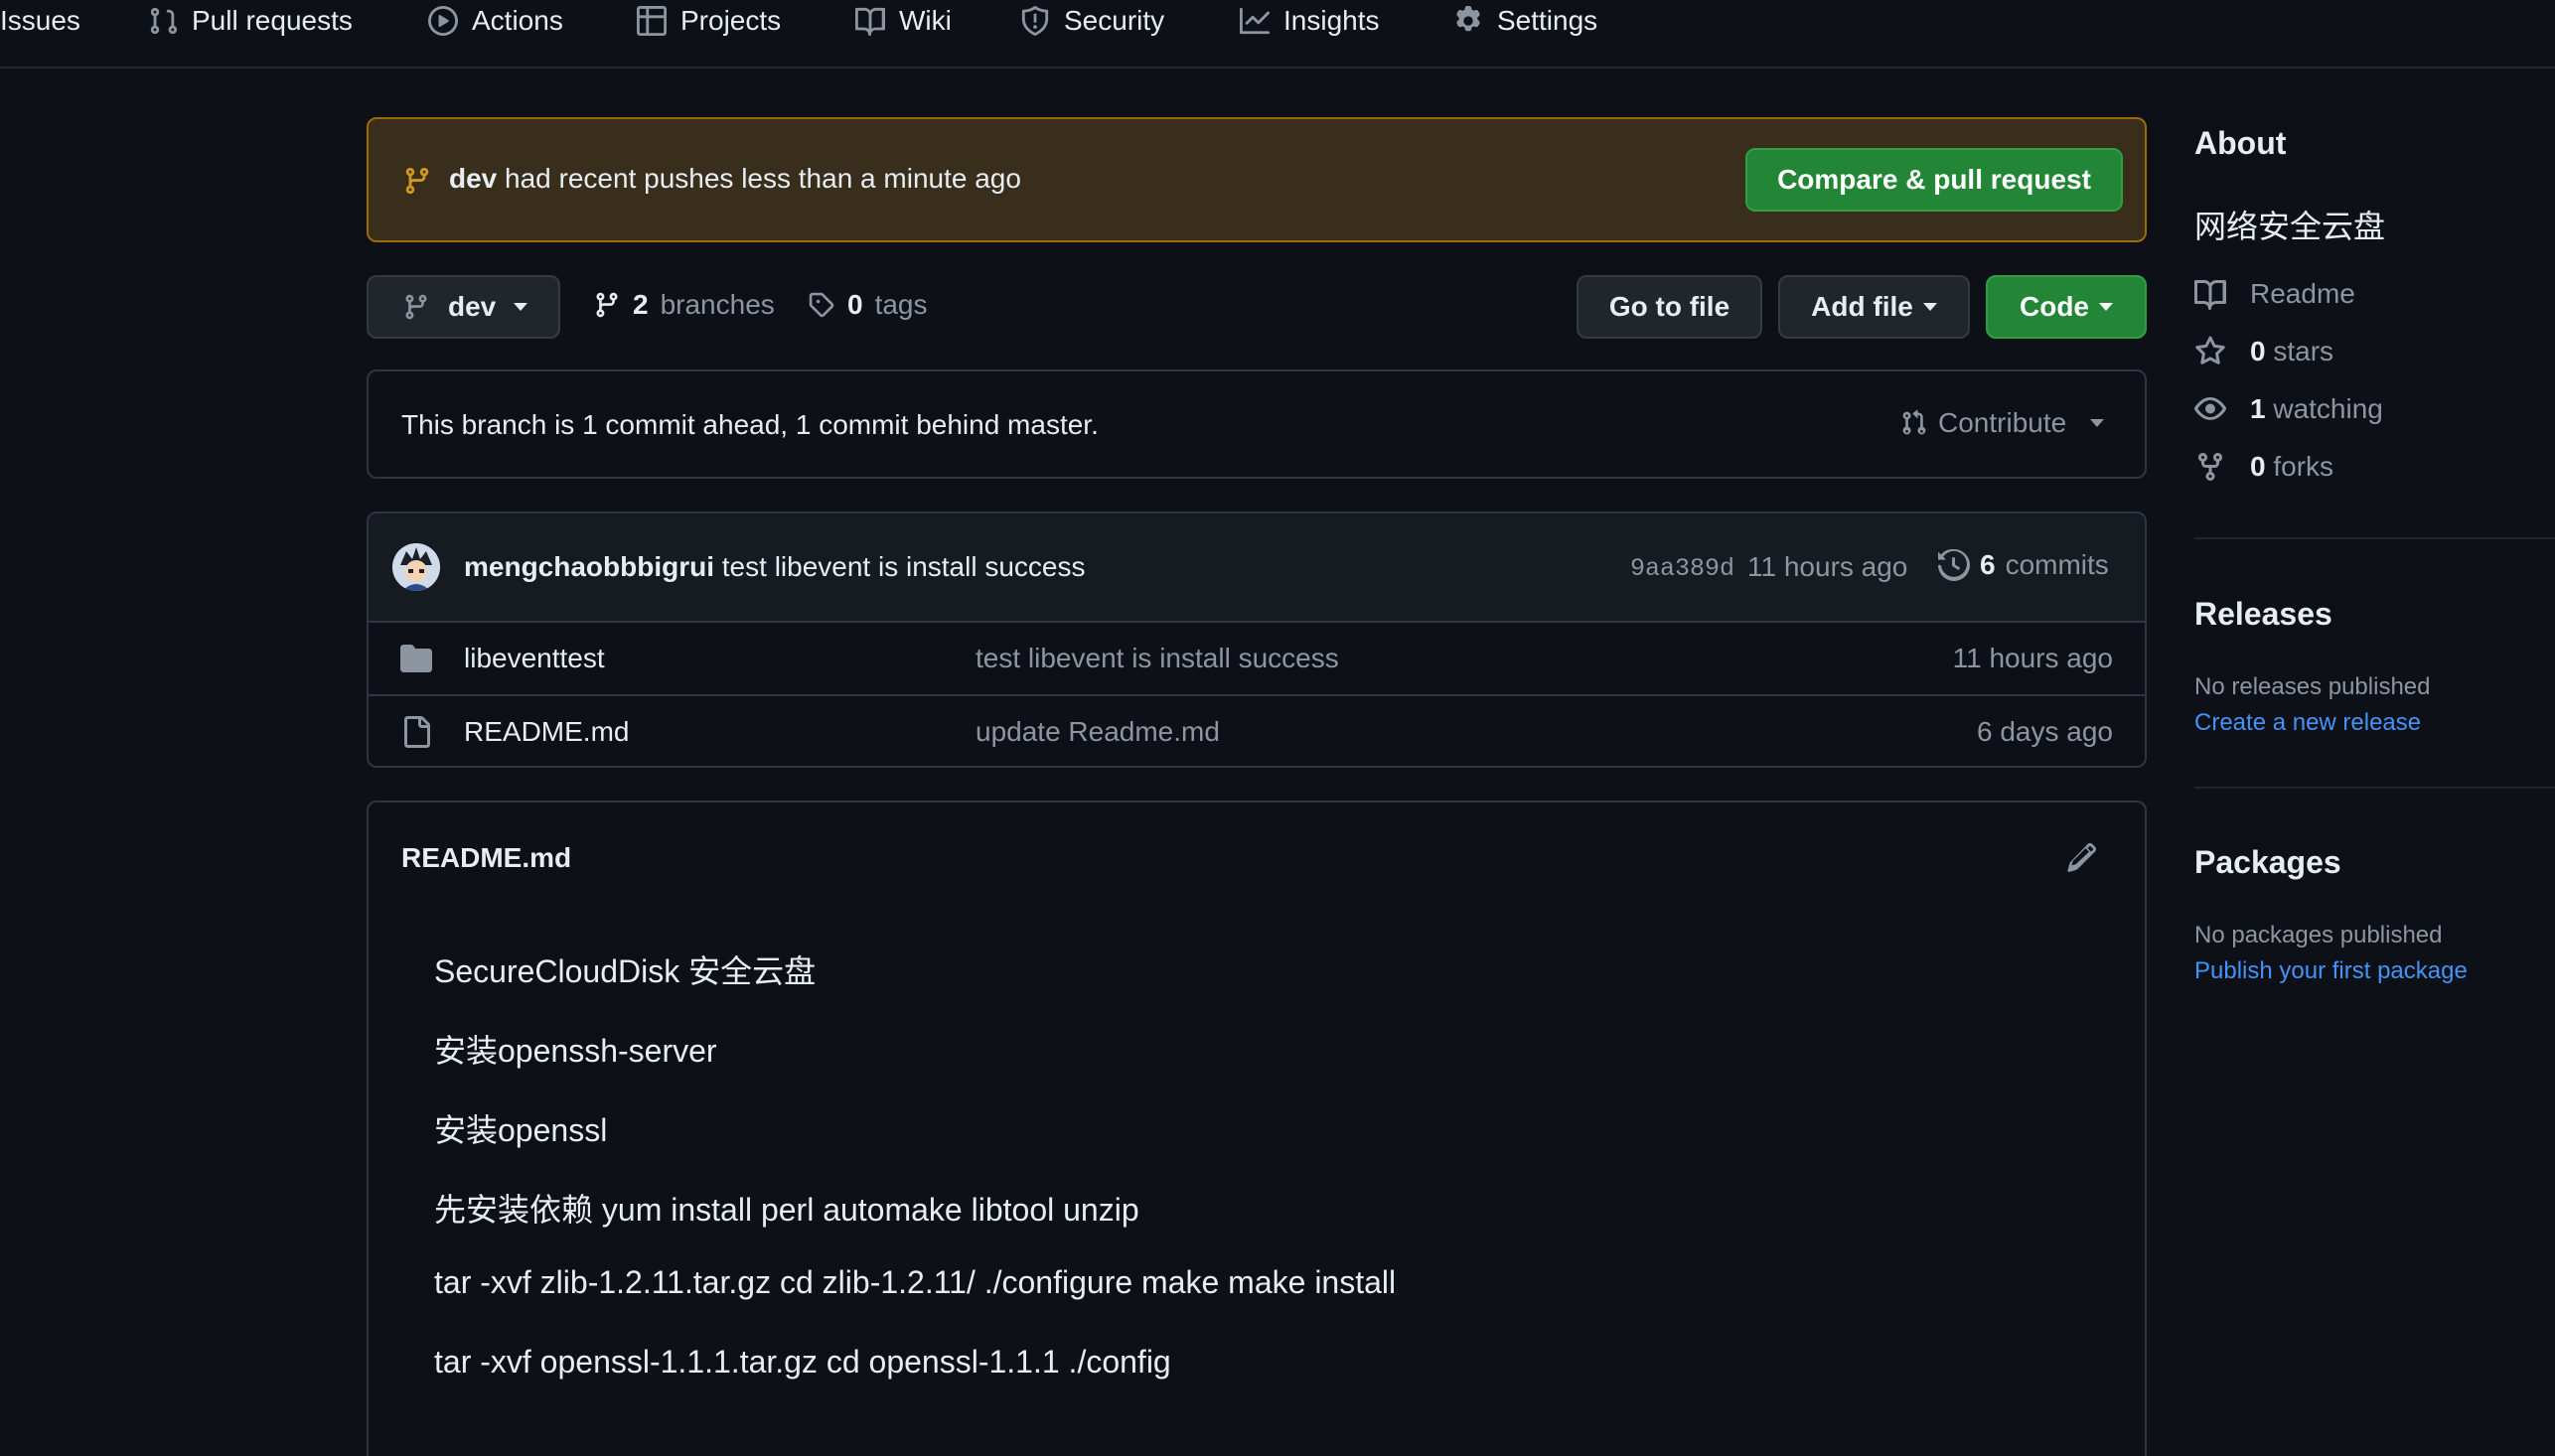 The height and width of the screenshot is (1456, 2555). I want to click on tab-settings: Settings, so click(1525, 21).